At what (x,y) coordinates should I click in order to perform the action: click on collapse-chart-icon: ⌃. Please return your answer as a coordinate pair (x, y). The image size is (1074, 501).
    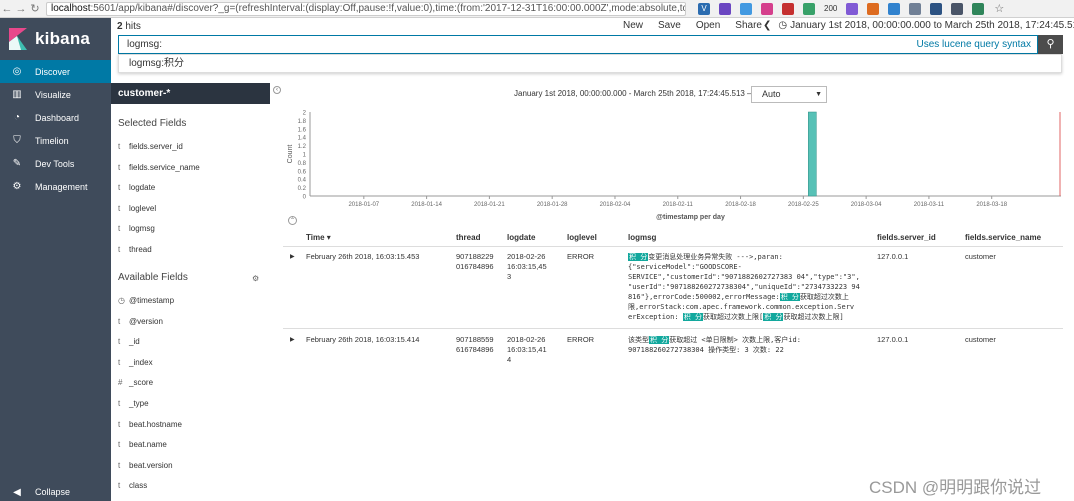
    Looking at the image, I should click on (292, 220).